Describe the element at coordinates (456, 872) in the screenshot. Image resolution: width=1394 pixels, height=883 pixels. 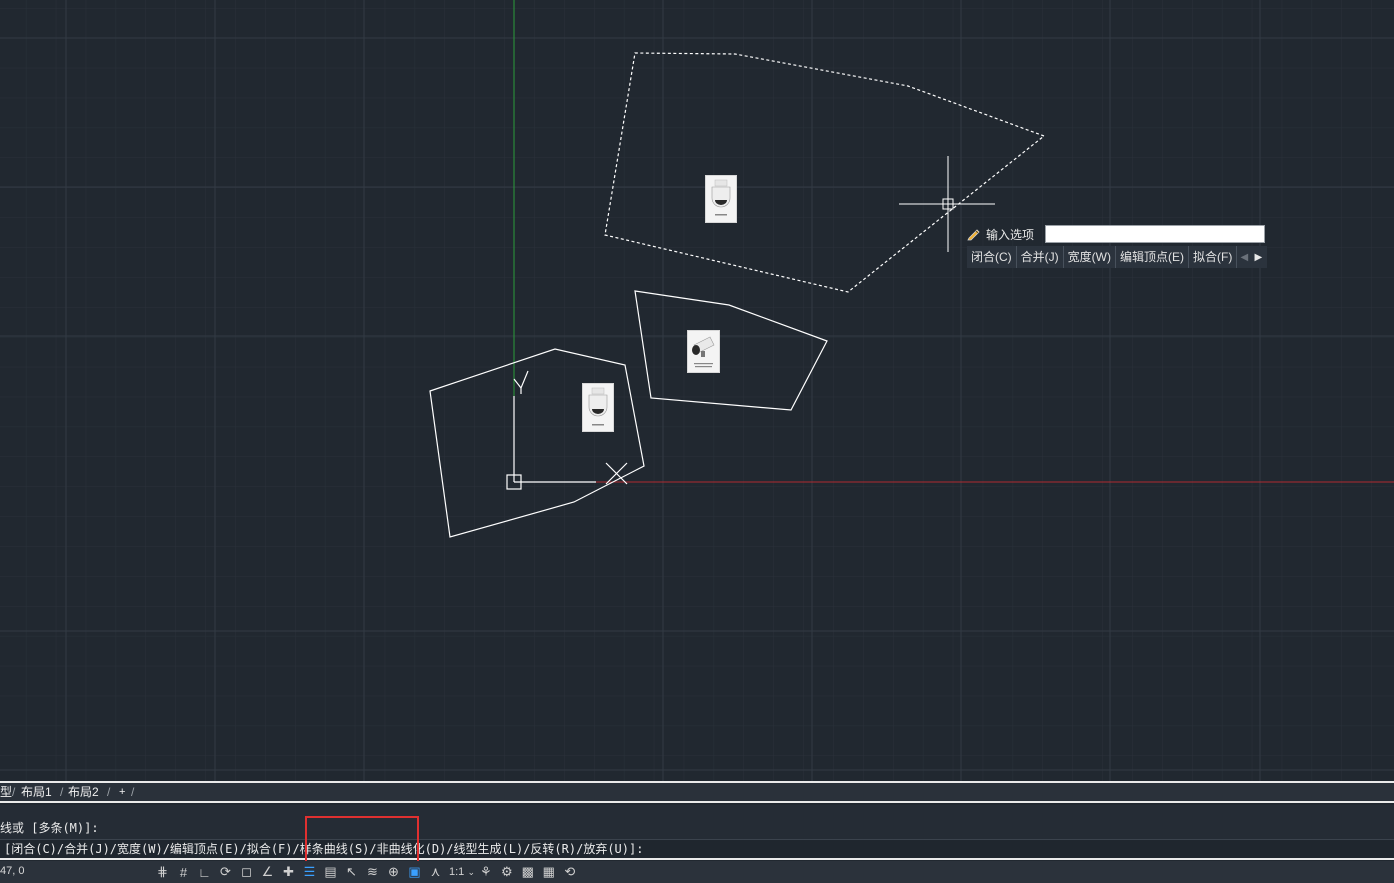
I see `annotation-scale: 1:1` at that location.